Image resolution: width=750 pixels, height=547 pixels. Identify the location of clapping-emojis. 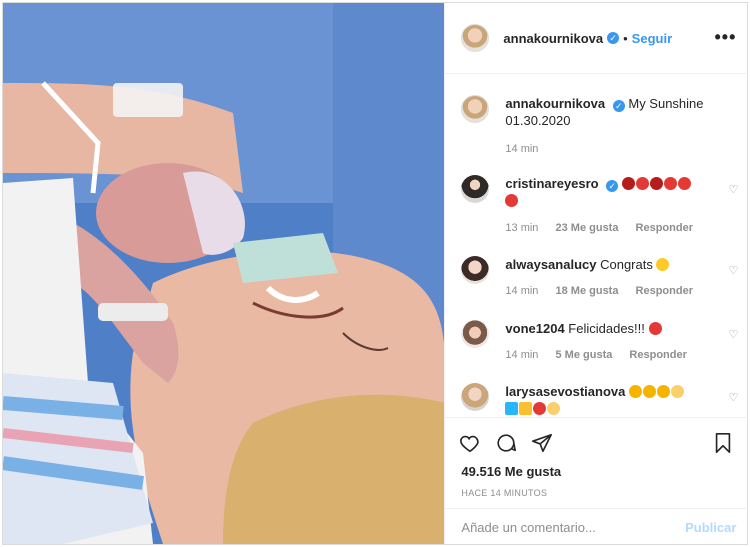
(657, 391).